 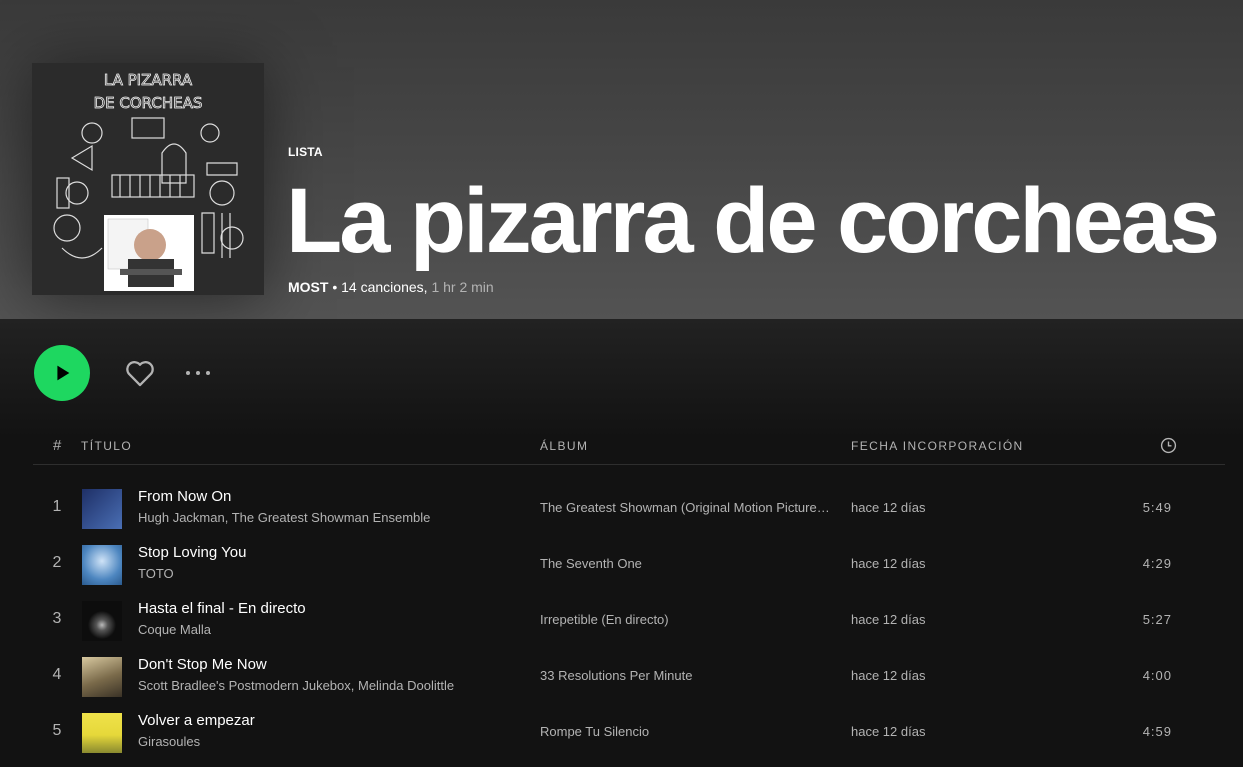 I want to click on track-number: 5, so click(x=57, y=730).